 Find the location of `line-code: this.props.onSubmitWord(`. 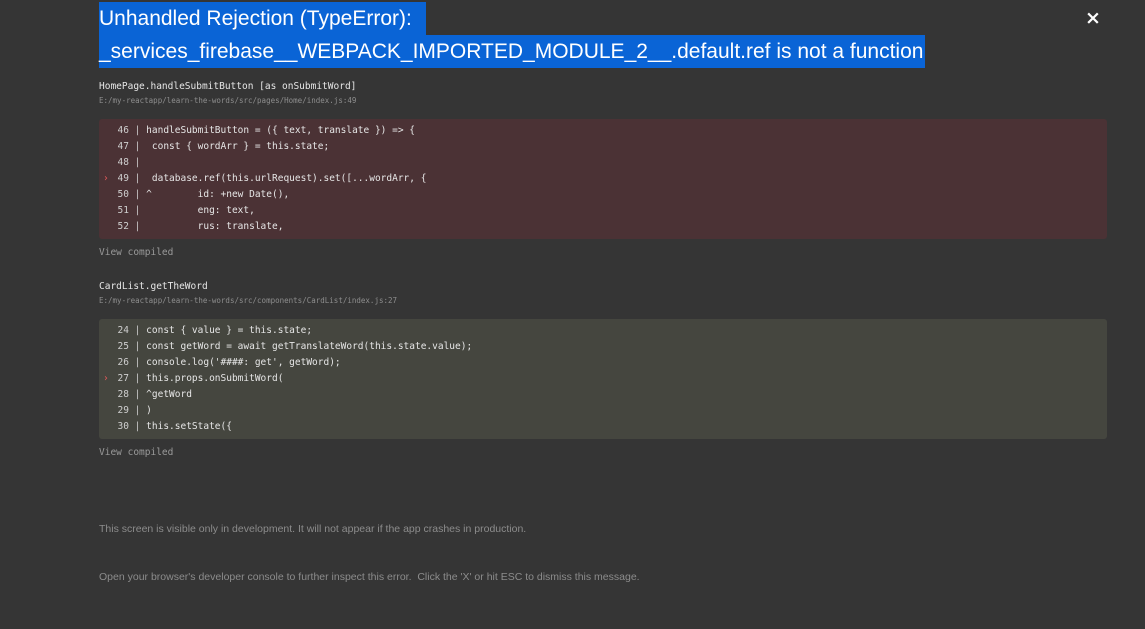

line-code: this.props.onSubmitWord( is located at coordinates (215, 378).